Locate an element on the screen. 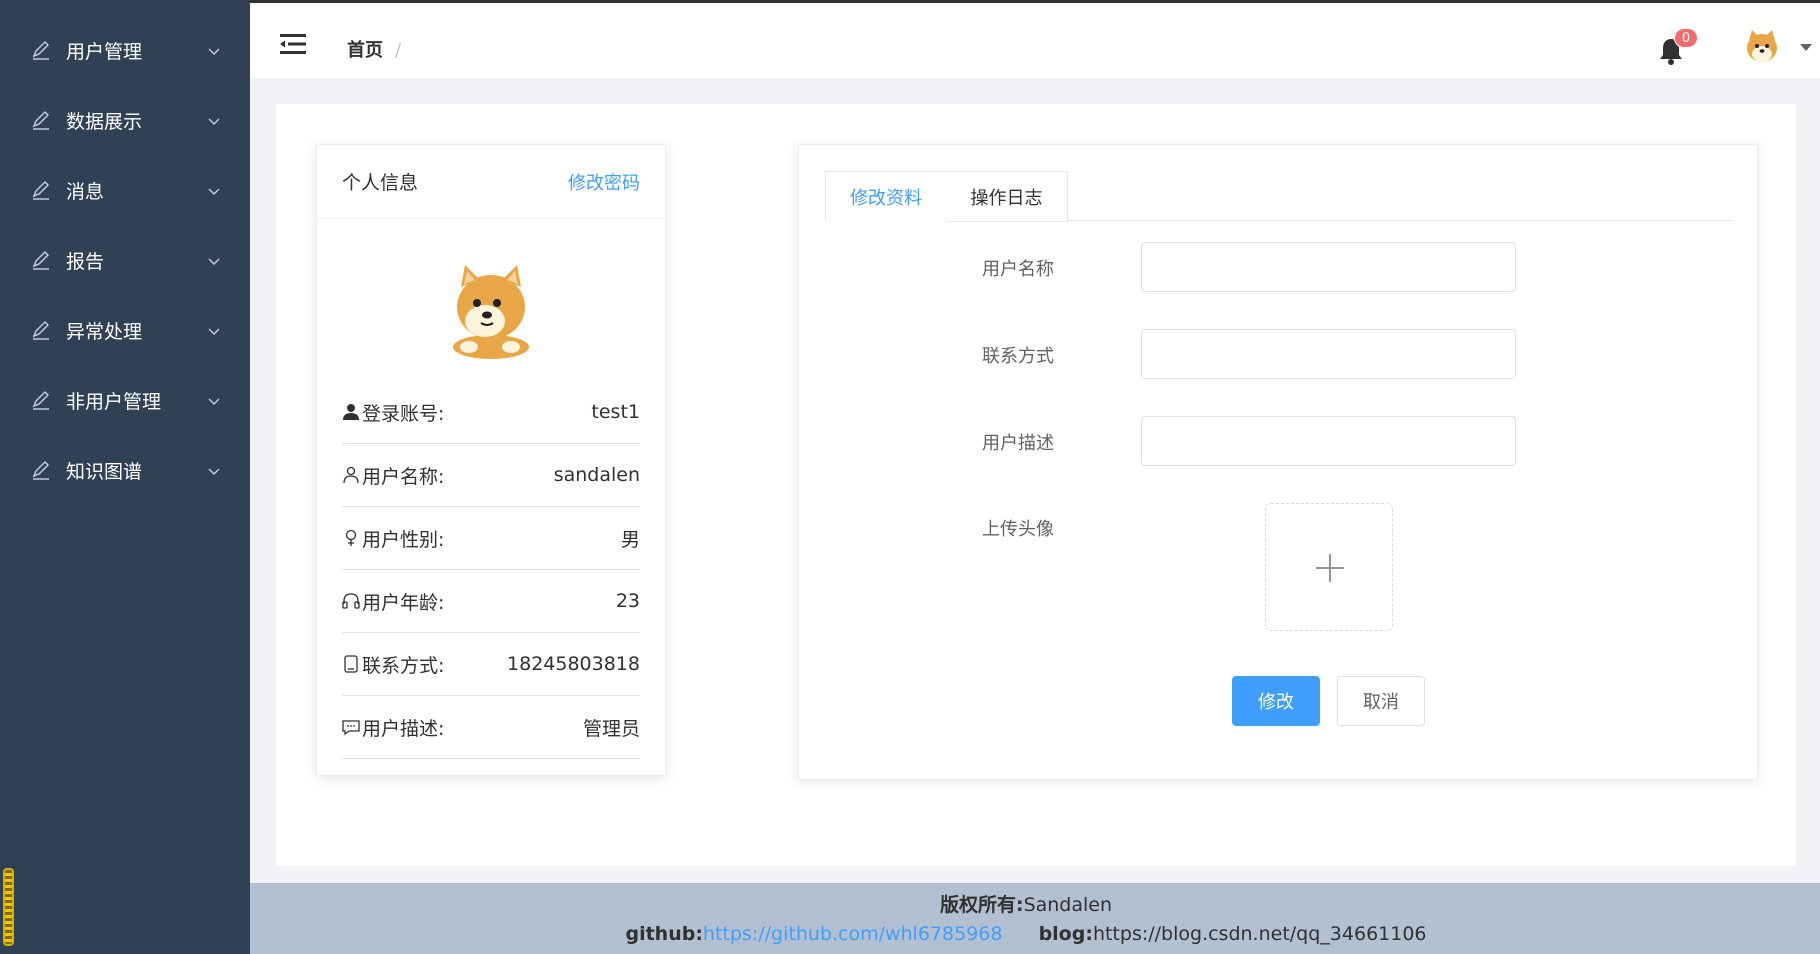 The height and width of the screenshot is (954, 1820). sidebar-item-knowledge-graph: 知识图谱 is located at coordinates (125, 470).